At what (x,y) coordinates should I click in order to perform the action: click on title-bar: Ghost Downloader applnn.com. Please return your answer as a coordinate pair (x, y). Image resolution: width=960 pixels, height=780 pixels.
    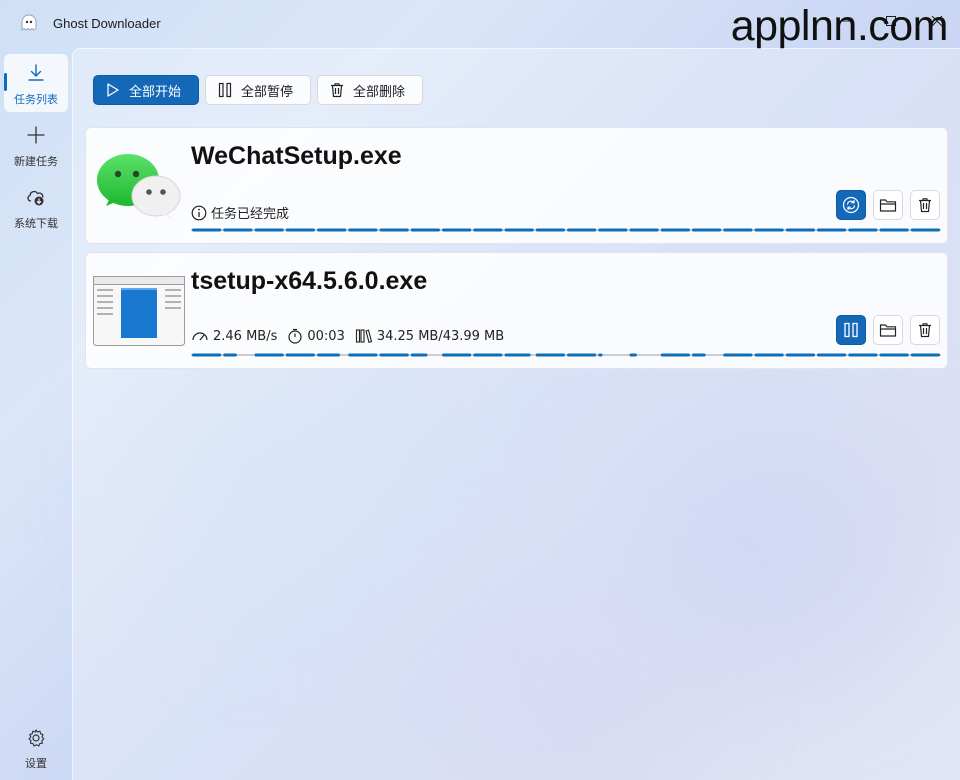
    Looking at the image, I should click on (480, 25).